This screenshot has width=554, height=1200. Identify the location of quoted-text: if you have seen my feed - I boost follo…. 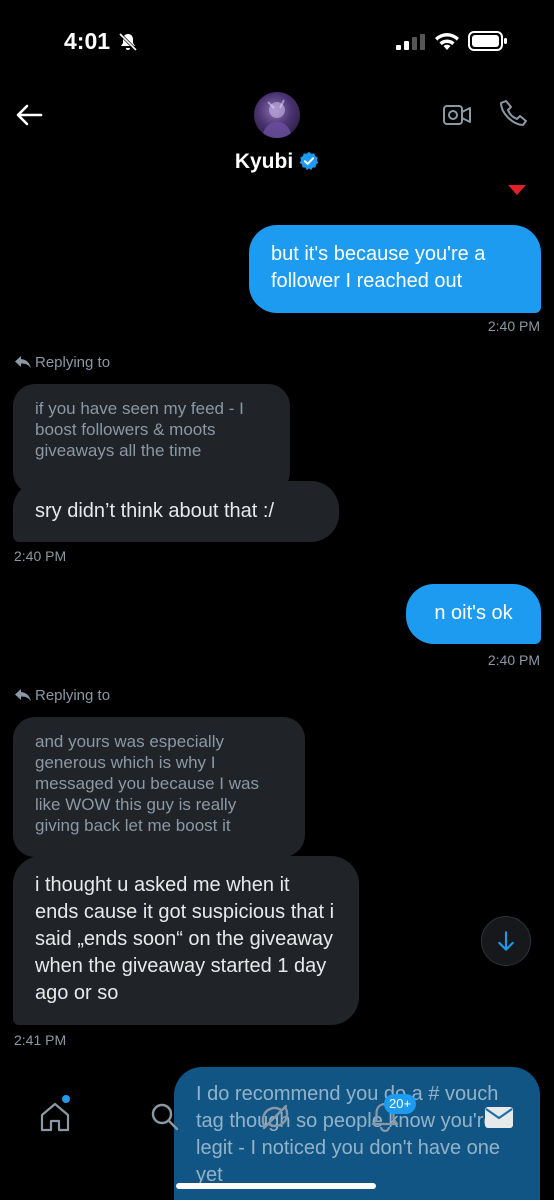
(139, 429).